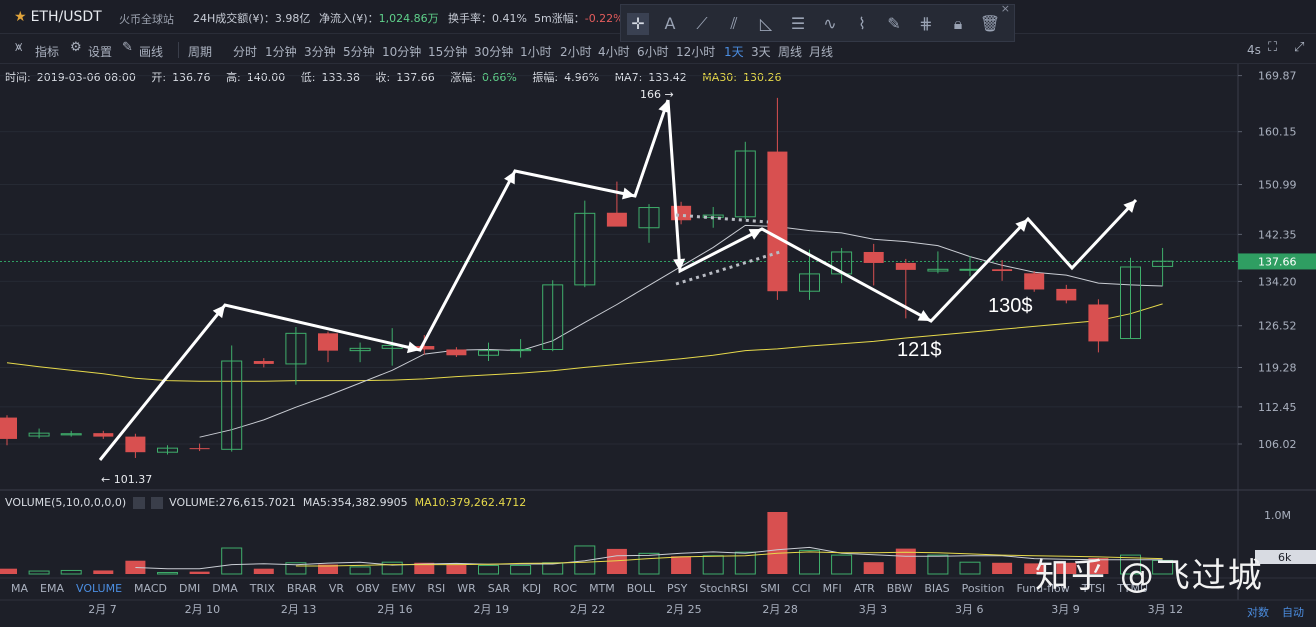 The width and height of the screenshot is (1316, 627). What do you see at coordinates (531, 588) in the screenshot?
I see `indicator-tab: KDJ` at bounding box center [531, 588].